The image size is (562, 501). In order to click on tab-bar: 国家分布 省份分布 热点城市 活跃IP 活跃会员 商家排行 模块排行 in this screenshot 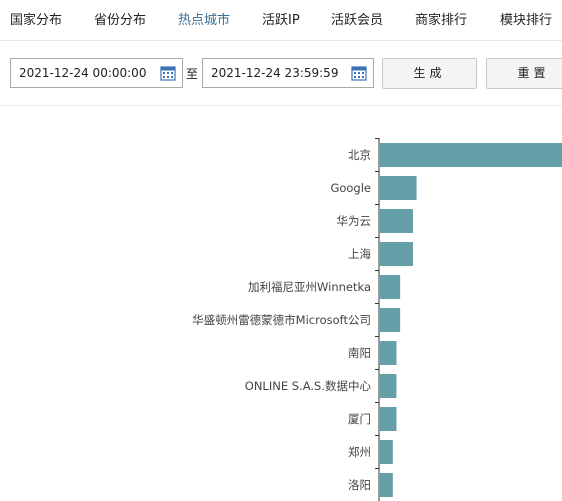, I will do `click(281, 20)`.